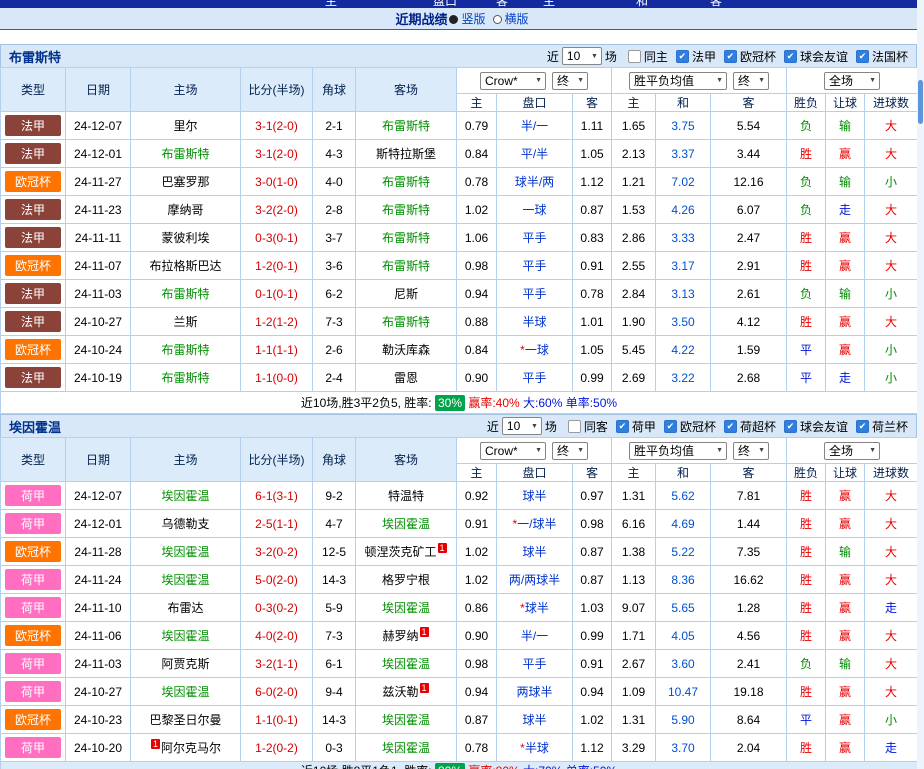 The width and height of the screenshot is (924, 769). Describe the element at coordinates (406, 496) in the screenshot. I see `team-name: 特温特` at that location.